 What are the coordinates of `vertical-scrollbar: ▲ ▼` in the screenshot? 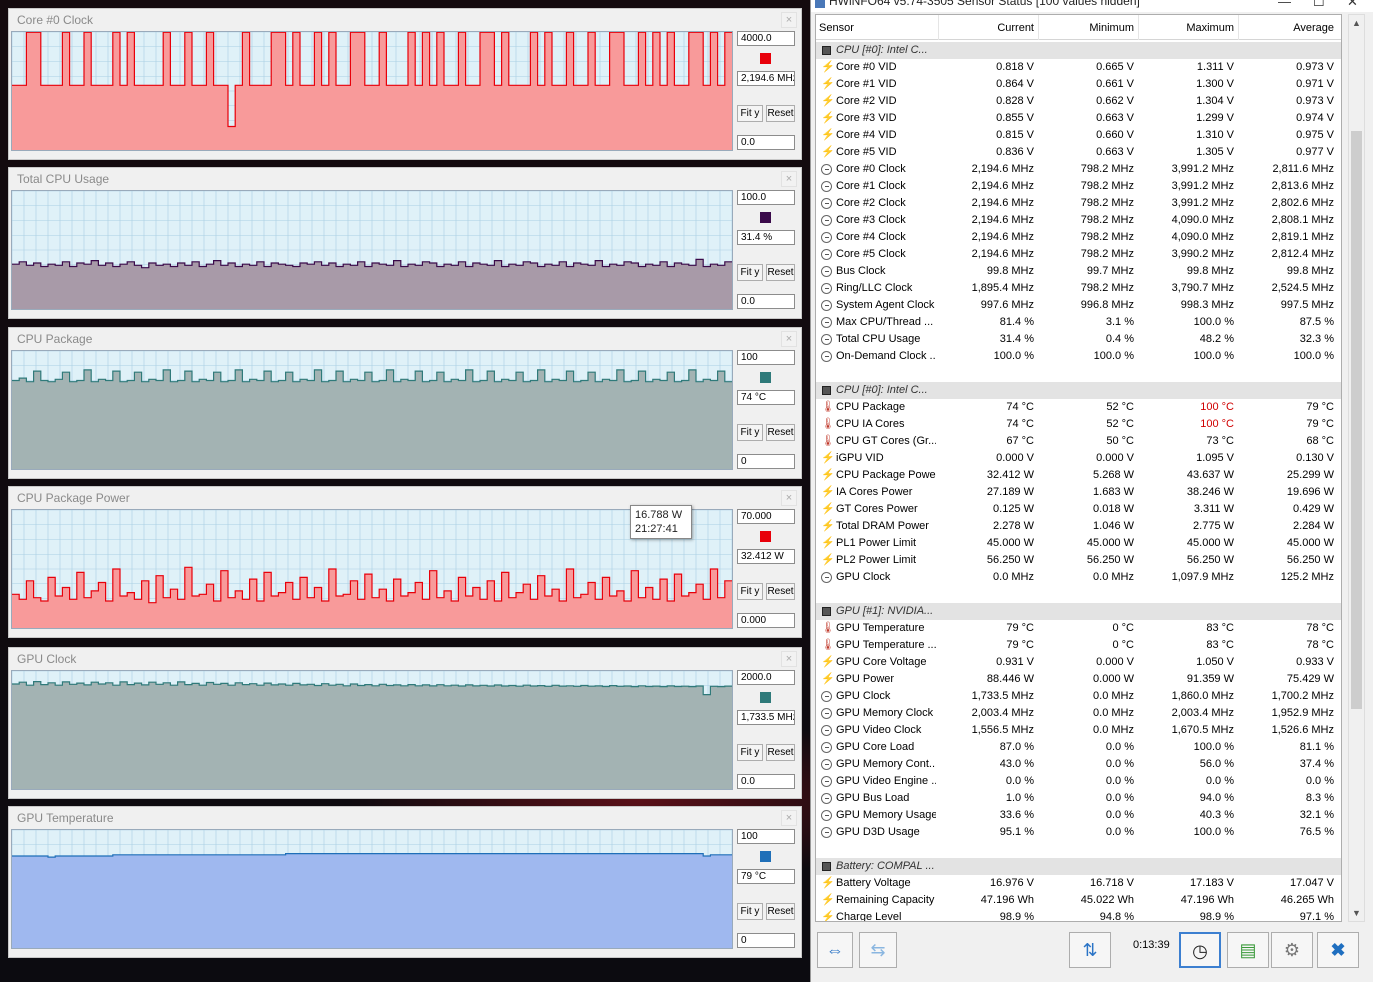 It's located at (1356, 468).